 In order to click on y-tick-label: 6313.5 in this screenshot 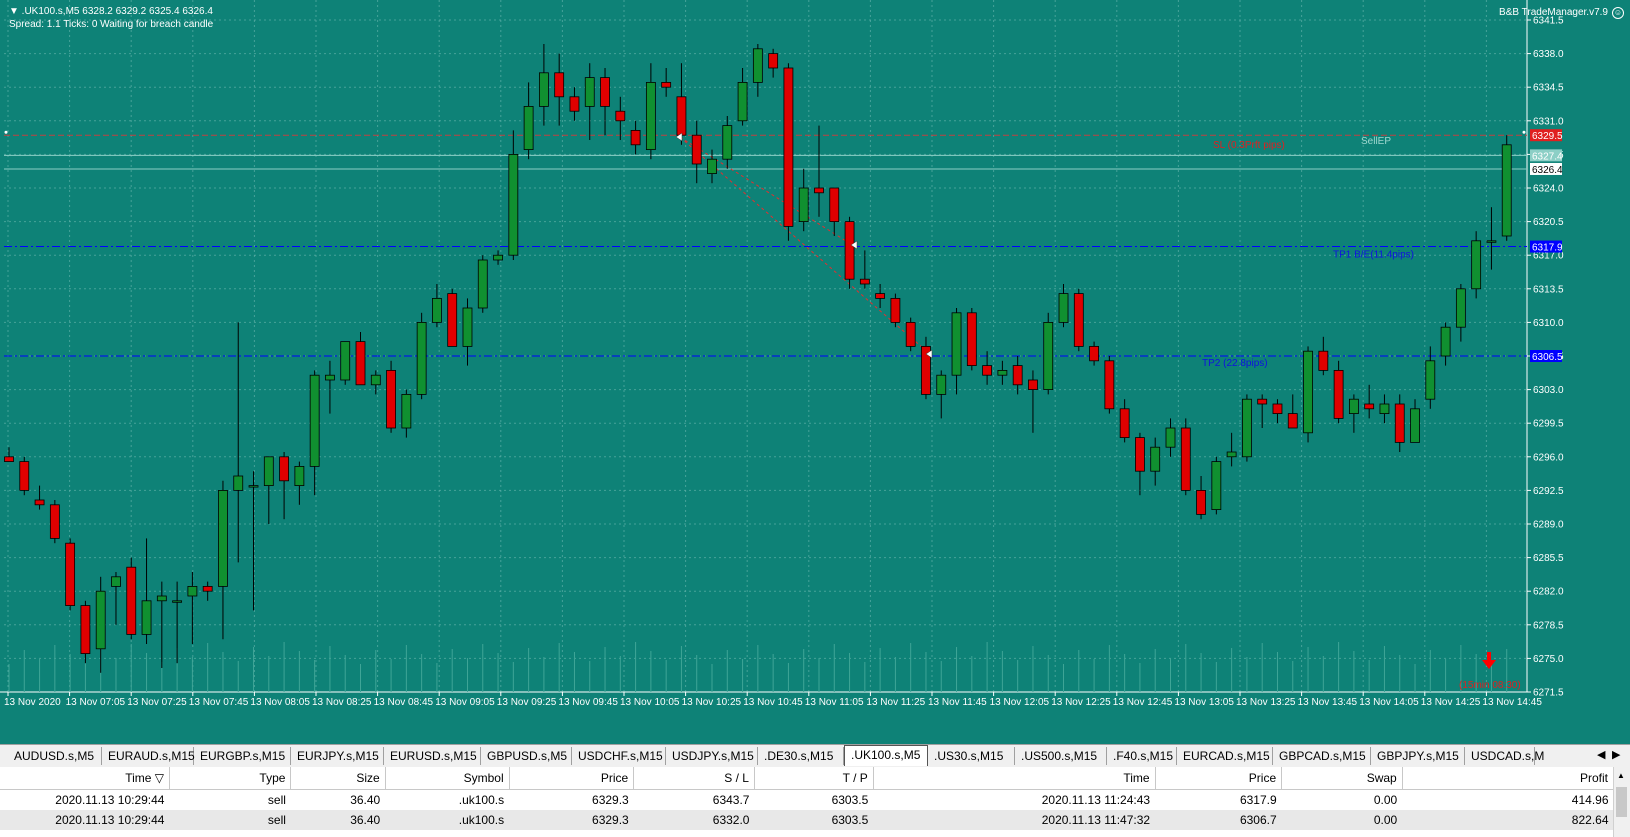, I will do `click(1548, 289)`.